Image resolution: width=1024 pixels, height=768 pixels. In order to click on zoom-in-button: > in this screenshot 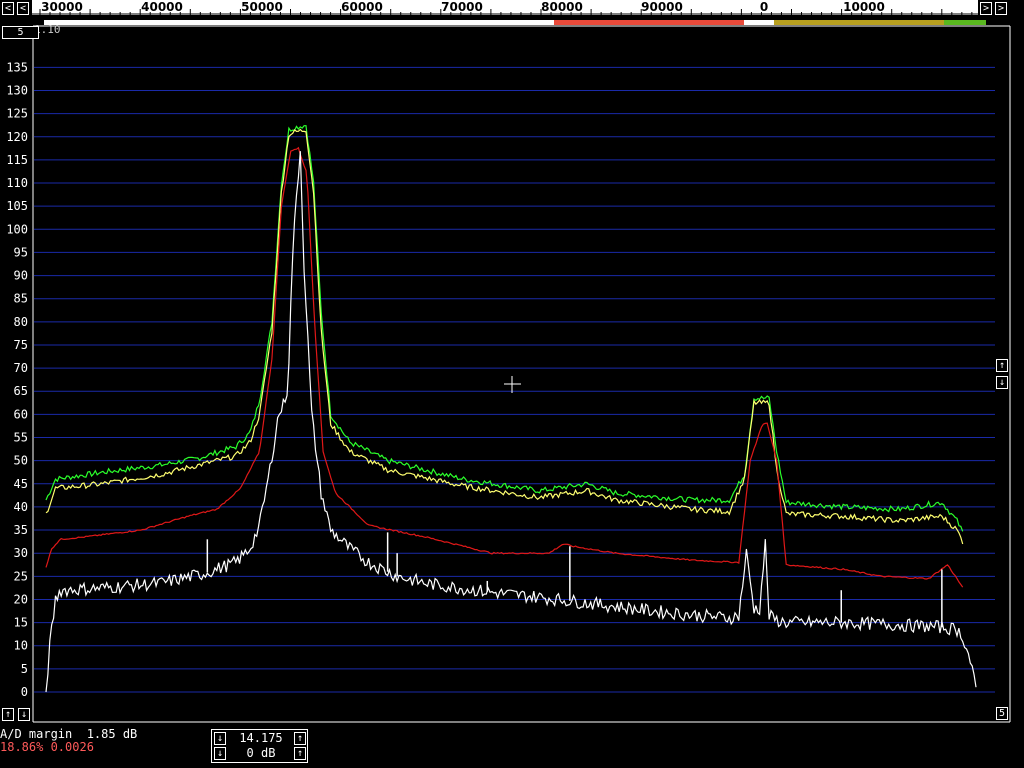, I will do `click(986, 8)`.